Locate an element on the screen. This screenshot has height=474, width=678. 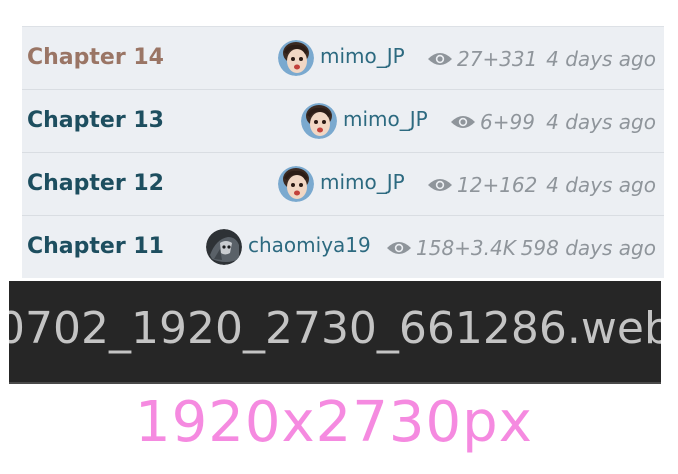
uploader-name: chaomiya19 is located at coordinates (309, 245).